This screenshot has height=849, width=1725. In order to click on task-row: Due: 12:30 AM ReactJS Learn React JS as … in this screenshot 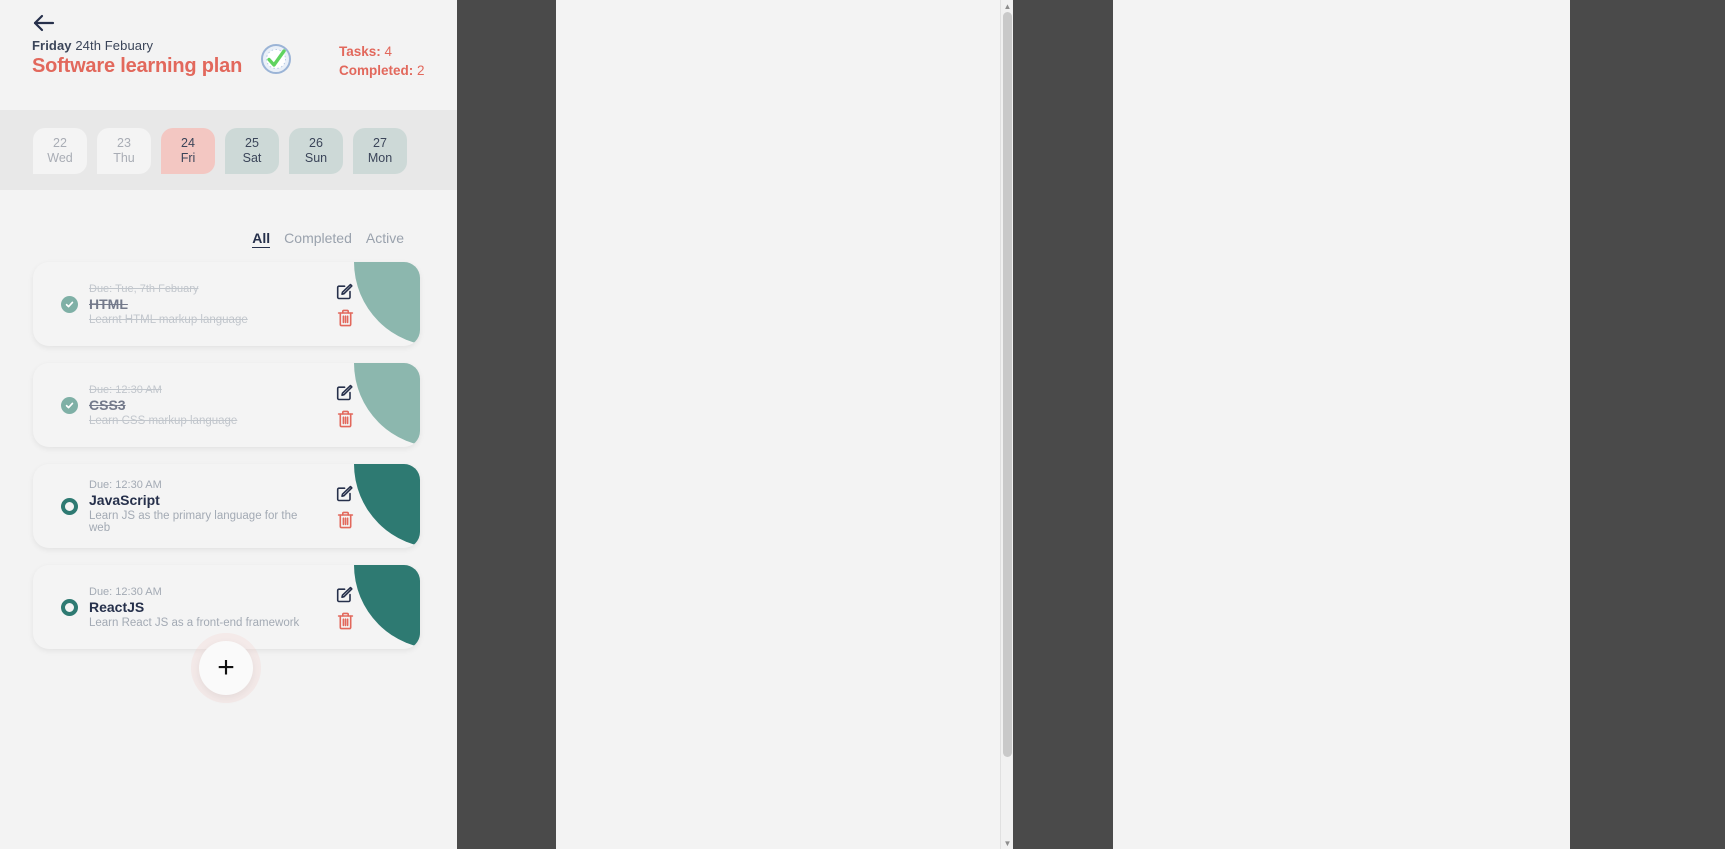, I will do `click(226, 607)`.